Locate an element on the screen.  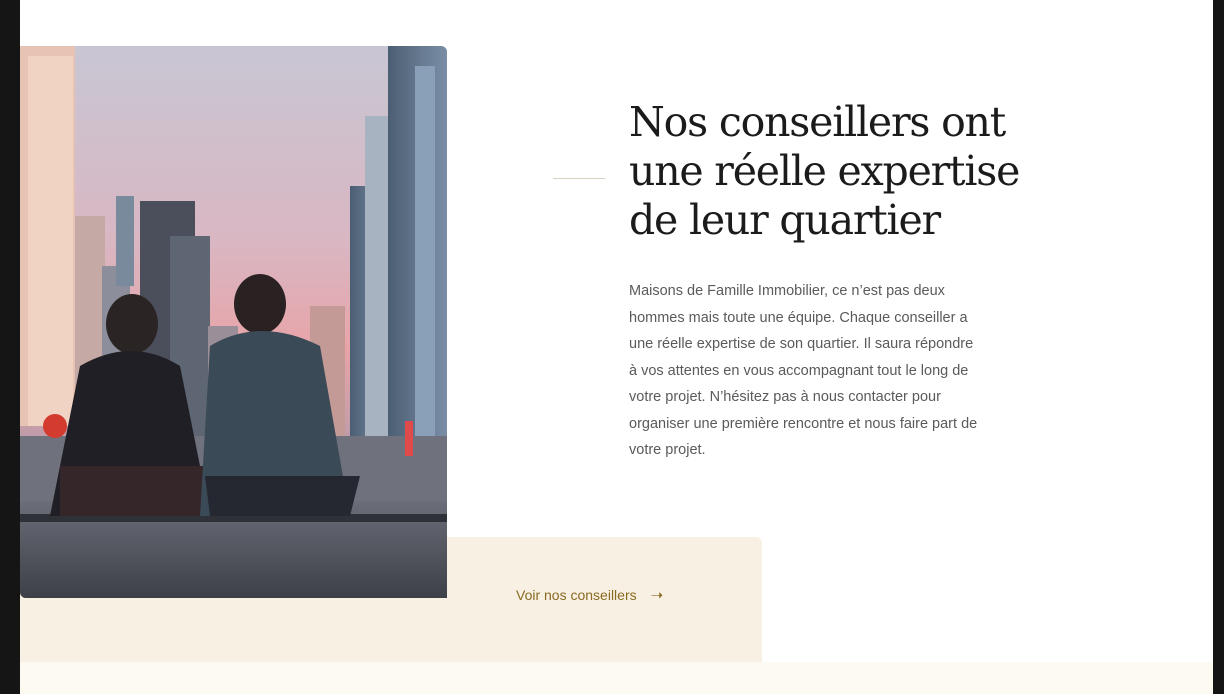
decorative-divider is located at coordinates (579, 178).